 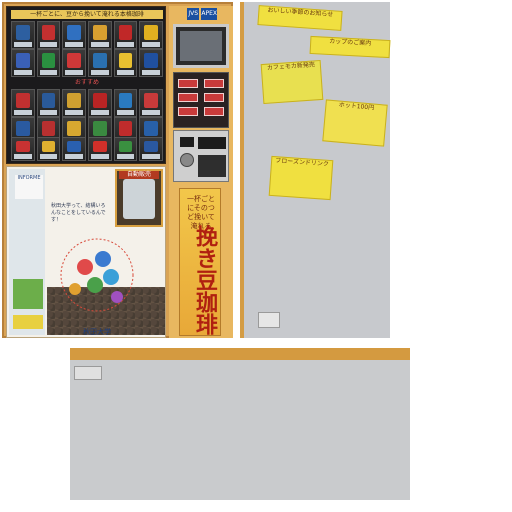 I want to click on cup-icon, so click(x=139, y=199).